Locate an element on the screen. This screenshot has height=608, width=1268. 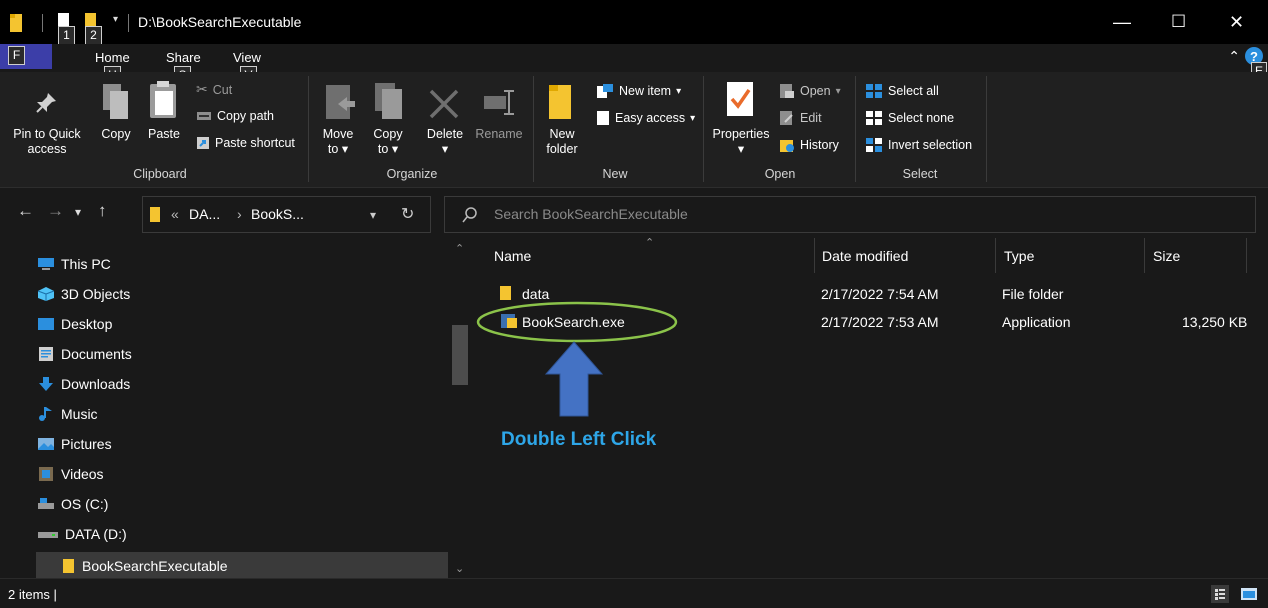
address-dropdown-icon: ▾ is located at coordinates (373, 215).